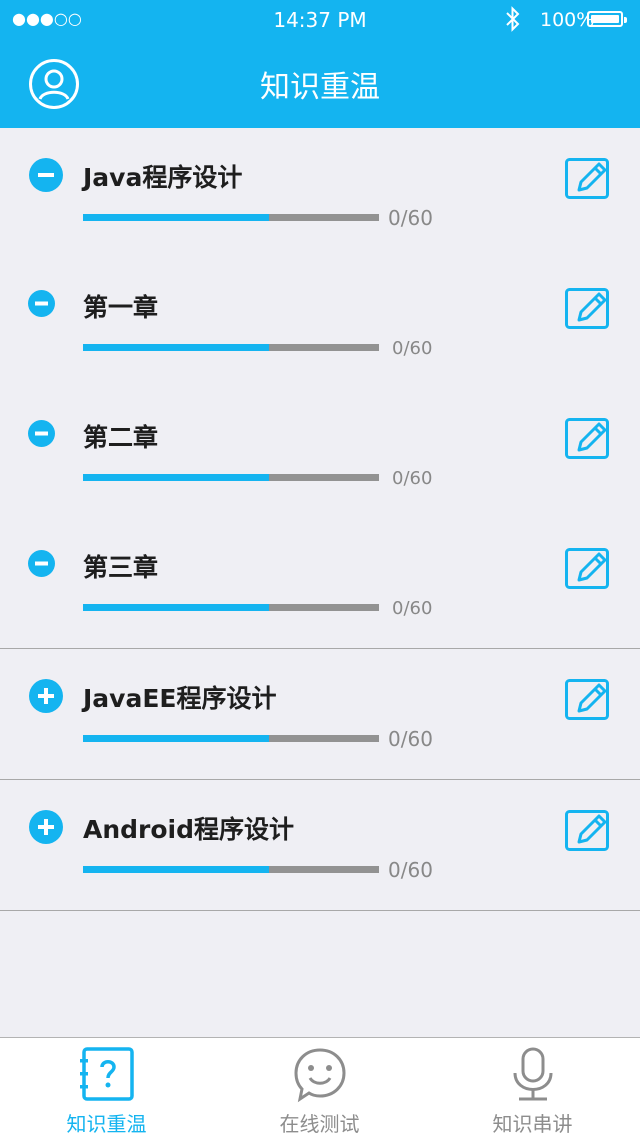 The width and height of the screenshot is (640, 1137). What do you see at coordinates (320, 323) in the screenshot?
I see `chapter-row: 第一章 0/60` at bounding box center [320, 323].